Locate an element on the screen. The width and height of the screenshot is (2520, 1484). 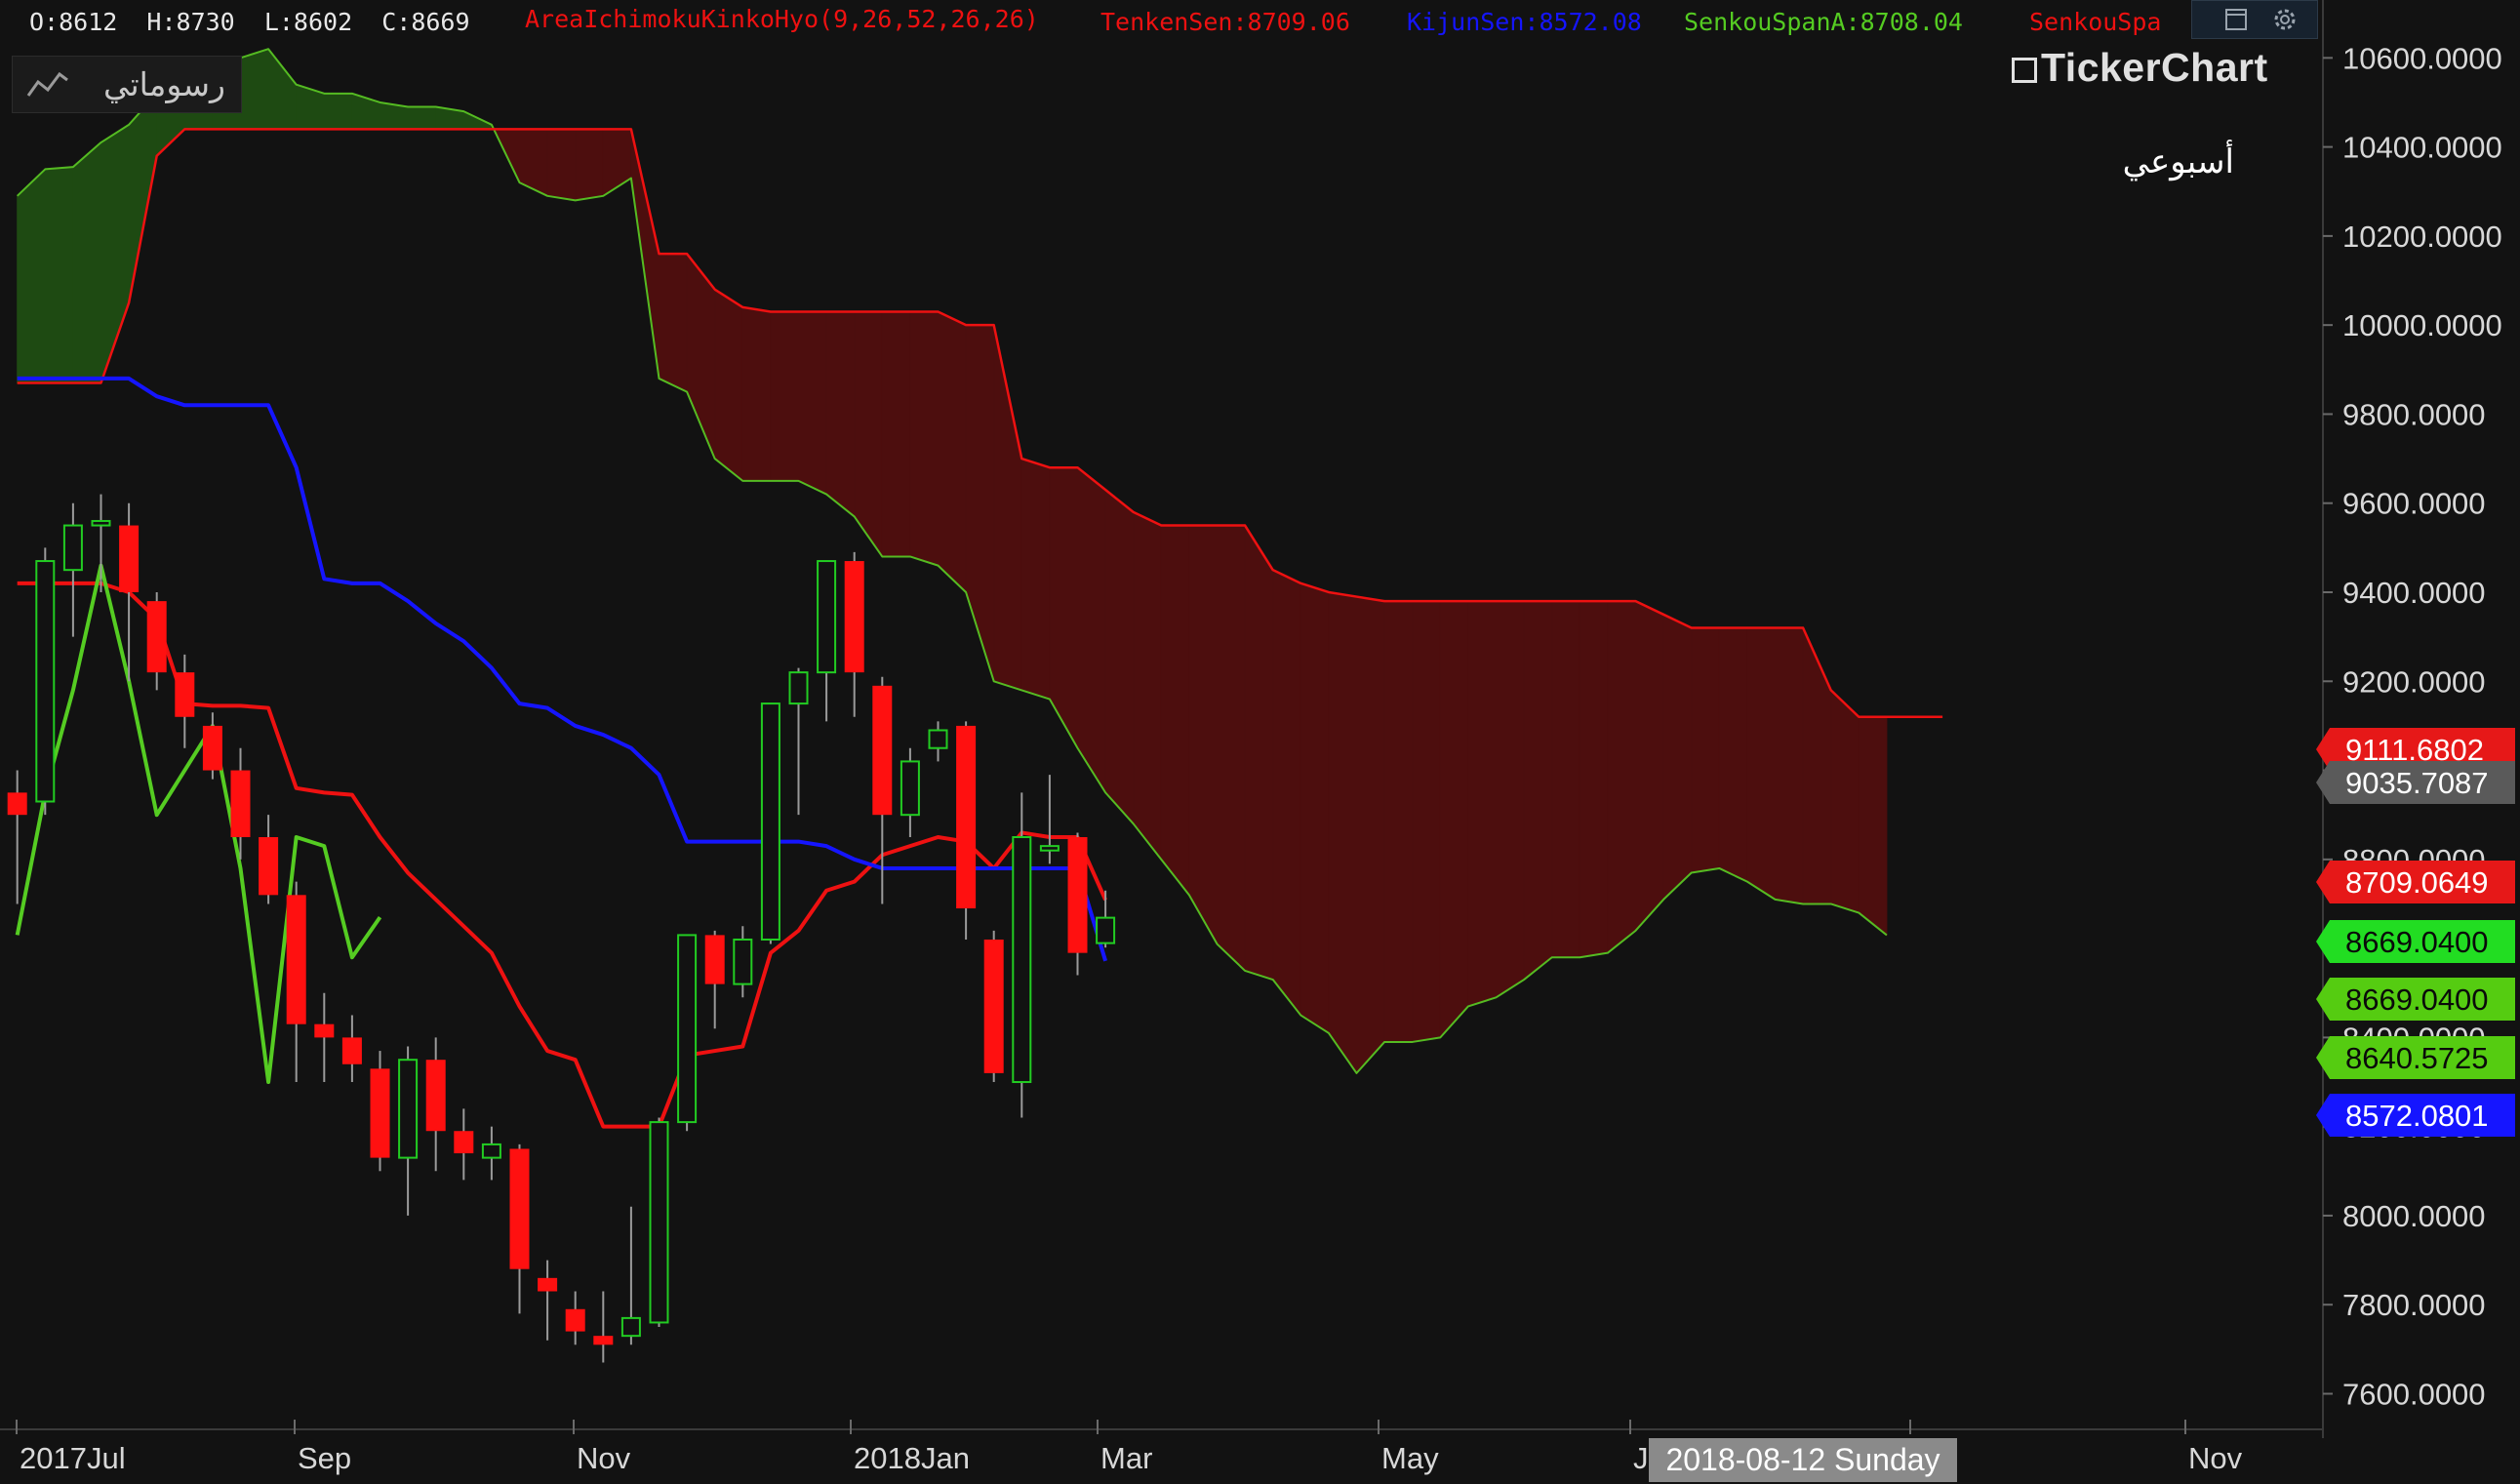
settings-gear-icon is located at coordinates (2285, 19).